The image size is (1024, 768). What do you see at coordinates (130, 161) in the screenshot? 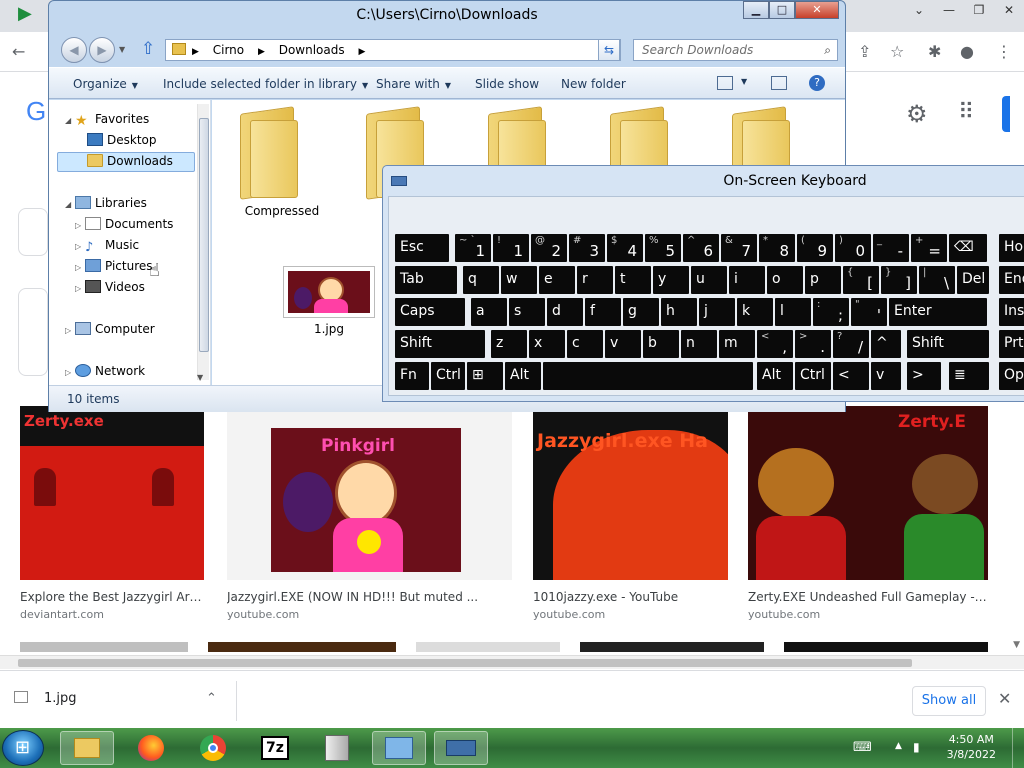
I see `tree-downloads: Downloads` at bounding box center [130, 161].